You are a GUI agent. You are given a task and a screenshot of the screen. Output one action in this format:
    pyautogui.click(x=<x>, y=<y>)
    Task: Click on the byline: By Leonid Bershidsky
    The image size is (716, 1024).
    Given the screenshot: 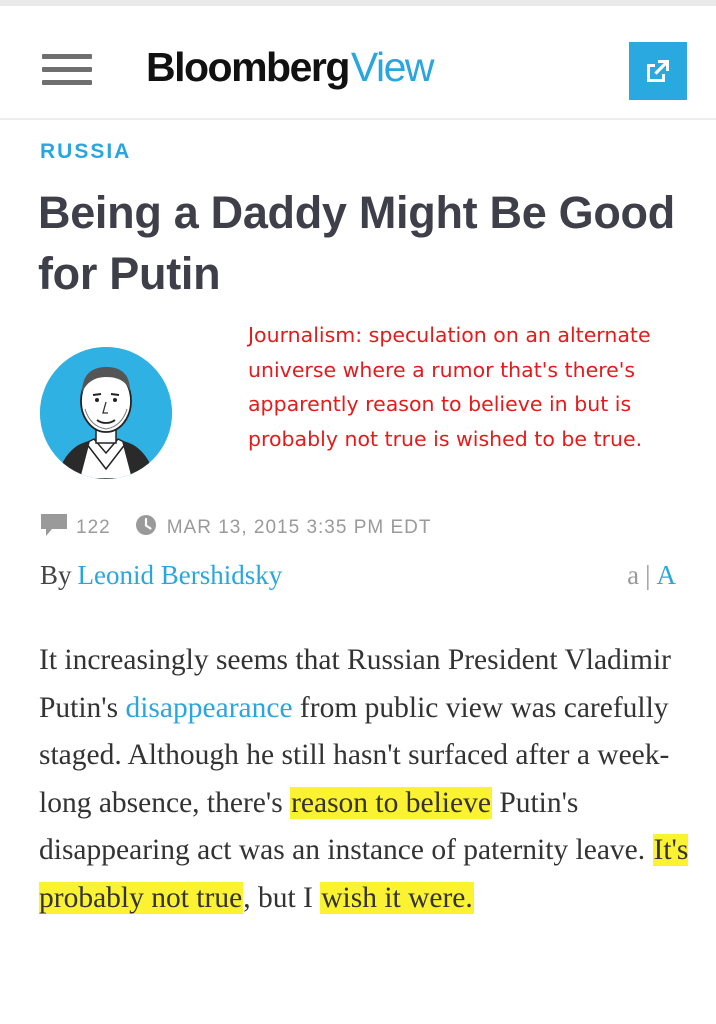 What is the action you would take?
    pyautogui.click(x=161, y=575)
    